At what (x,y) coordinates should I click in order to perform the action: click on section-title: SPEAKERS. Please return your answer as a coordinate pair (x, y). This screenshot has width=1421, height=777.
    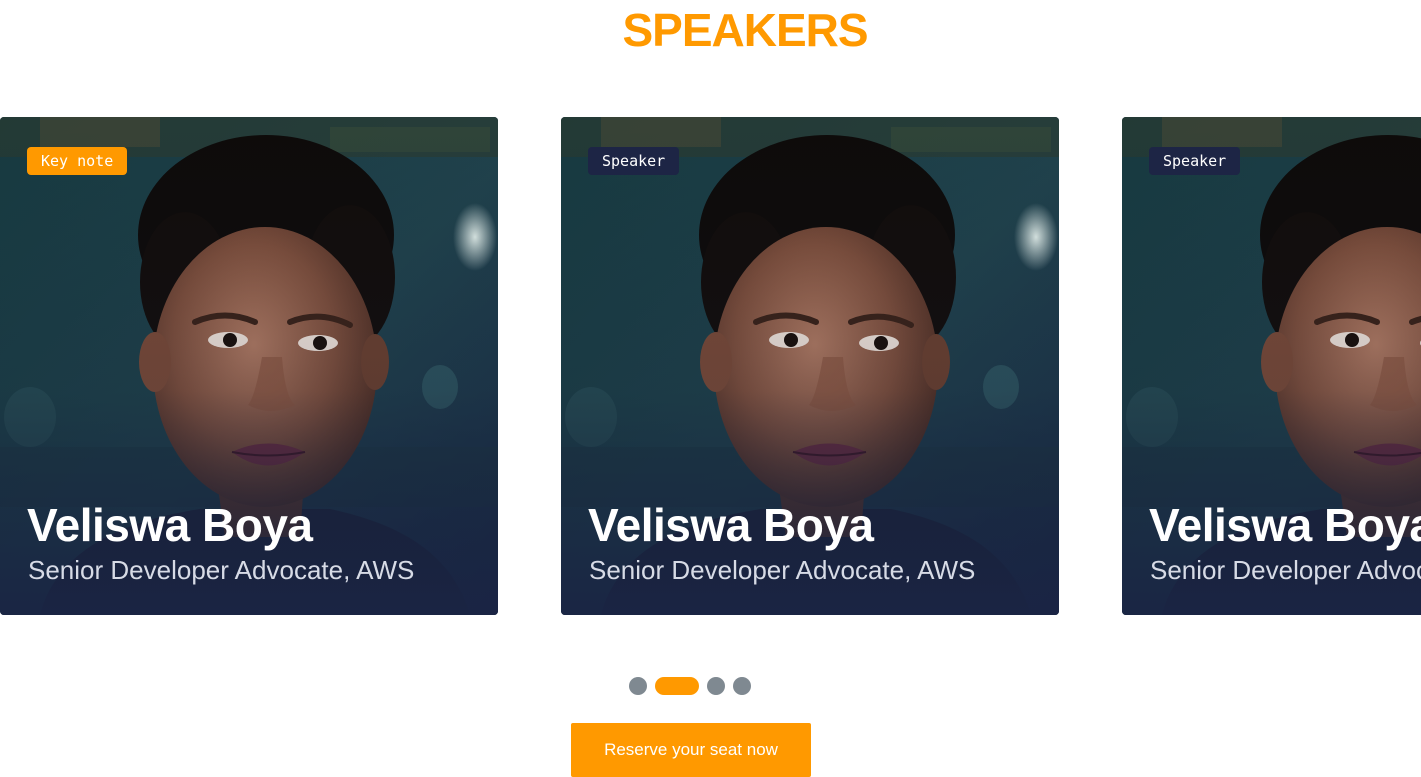
    Looking at the image, I should click on (745, 30).